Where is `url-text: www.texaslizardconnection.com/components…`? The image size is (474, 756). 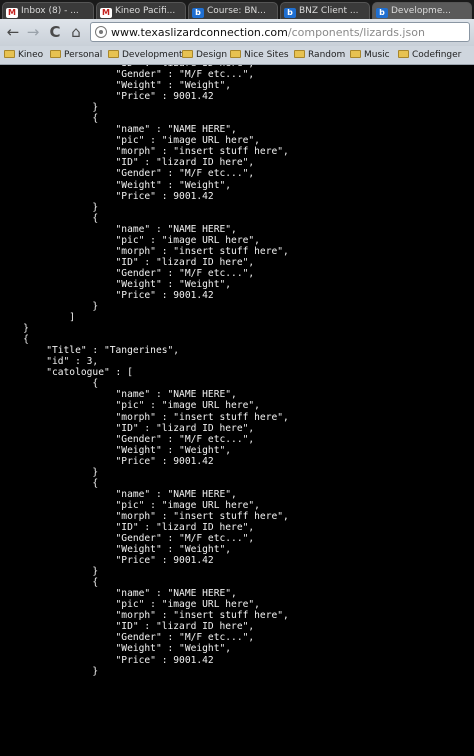
url-text: www.texaslizardconnection.com/components… is located at coordinates (268, 32).